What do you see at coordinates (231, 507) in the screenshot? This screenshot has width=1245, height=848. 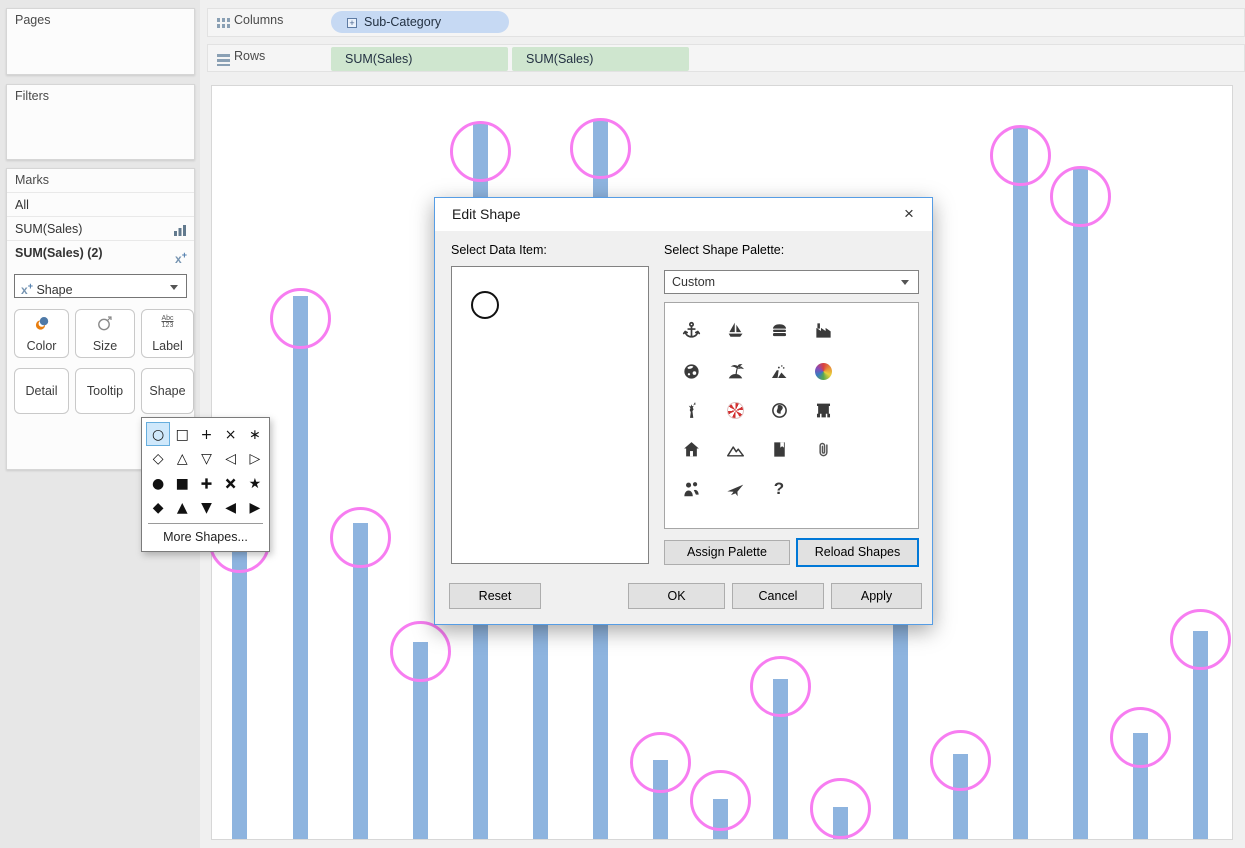 I see `shape-option-triangle-left-filled: ◀` at bounding box center [231, 507].